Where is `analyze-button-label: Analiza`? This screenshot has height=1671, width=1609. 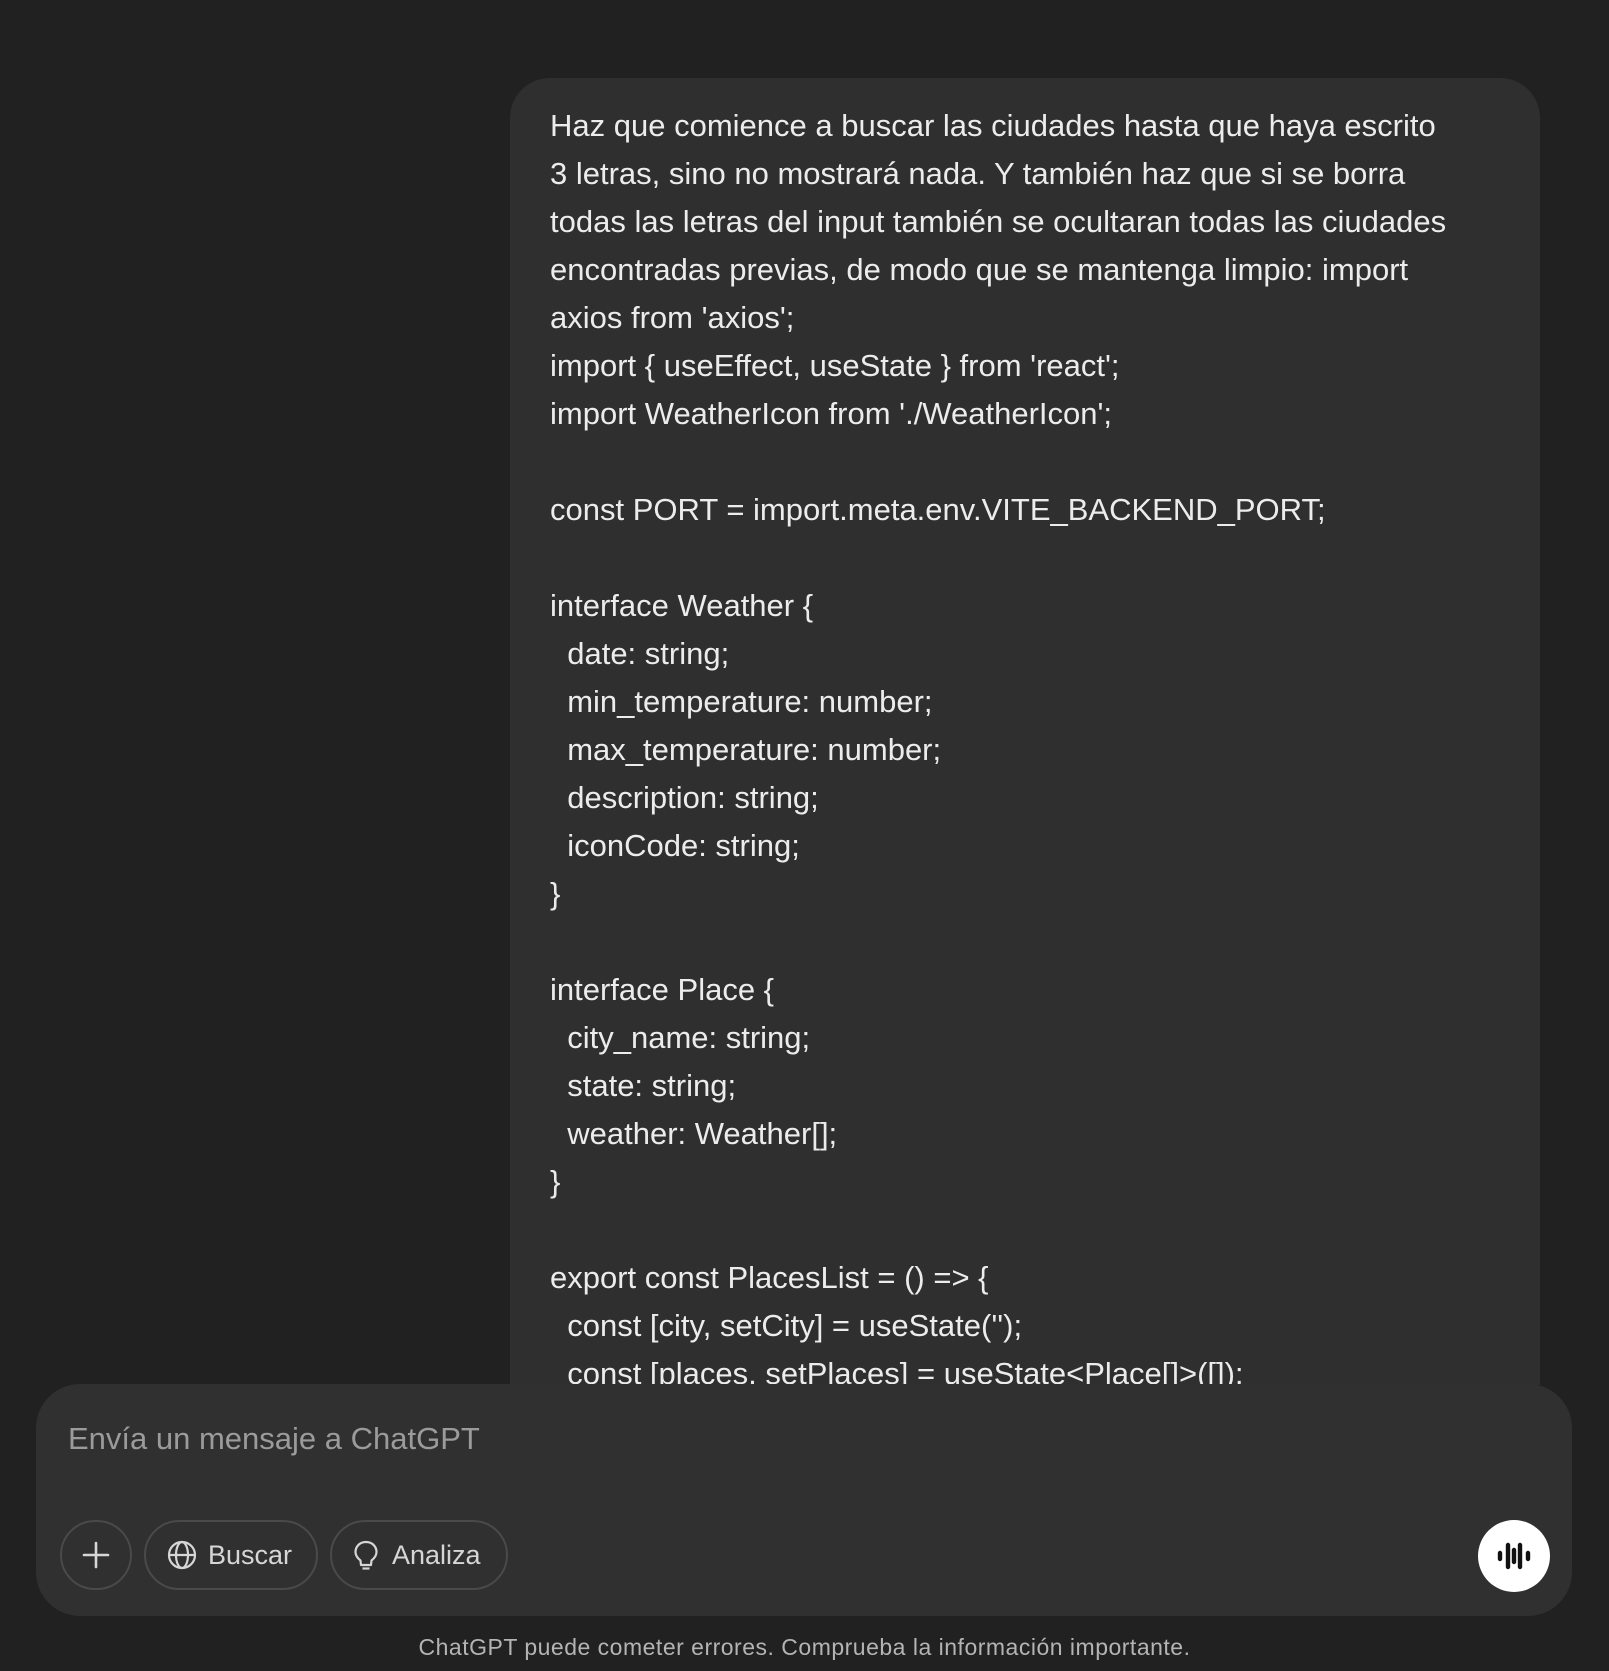
analyze-button-label: Analiza is located at coordinates (436, 1554).